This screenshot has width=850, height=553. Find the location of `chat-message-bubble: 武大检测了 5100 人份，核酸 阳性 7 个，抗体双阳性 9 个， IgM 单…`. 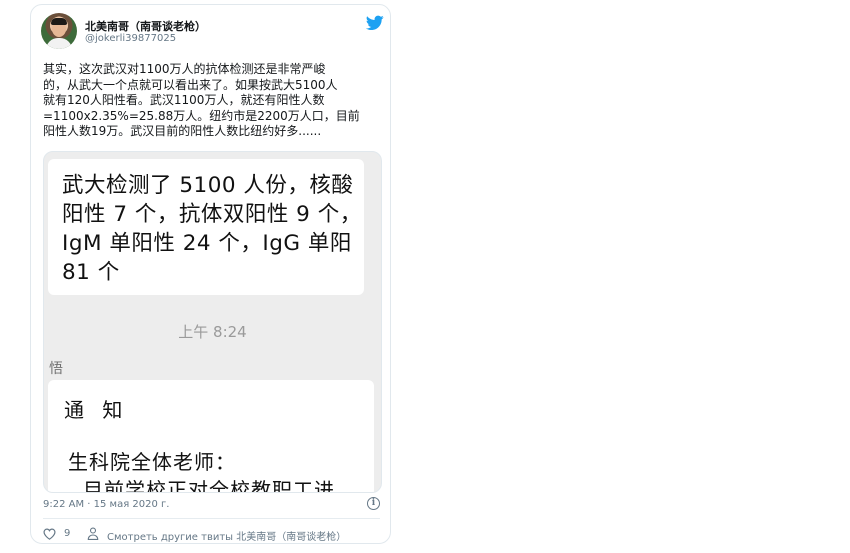

chat-message-bubble: 武大检测了 5100 人份，核酸 阳性 7 个，抗体双阳性 9 个， IgM 单… is located at coordinates (206, 227).